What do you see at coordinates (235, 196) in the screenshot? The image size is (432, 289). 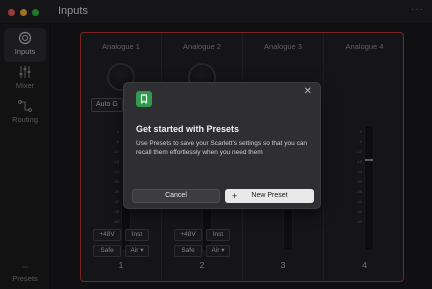 I see `plus-icon: +` at bounding box center [235, 196].